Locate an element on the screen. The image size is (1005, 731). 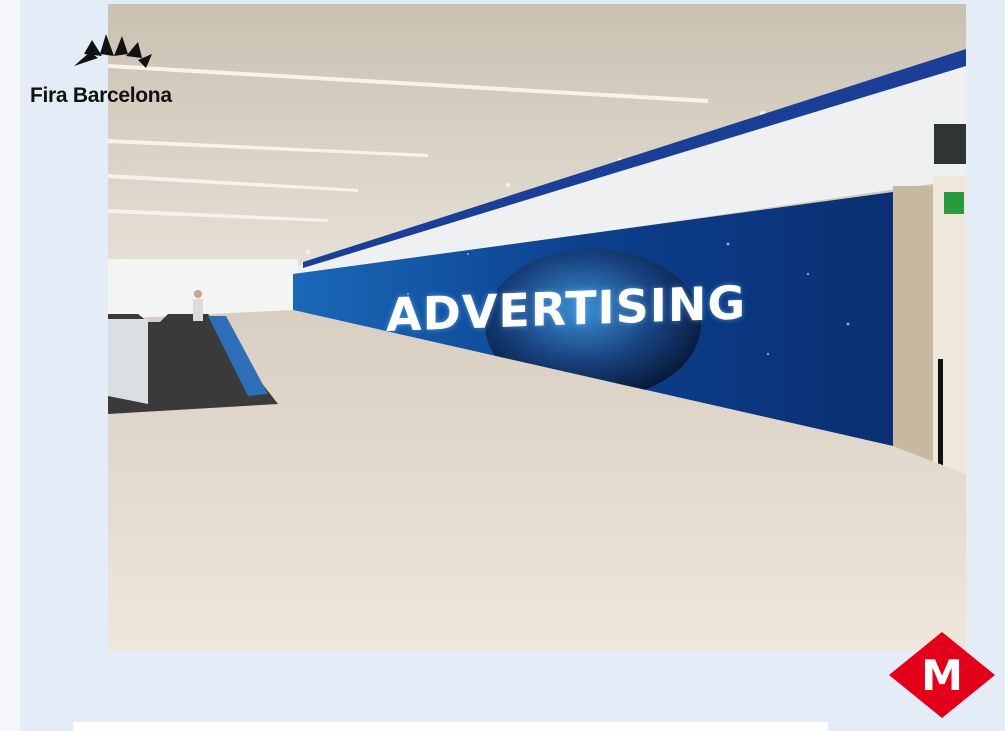
metro-logo: M is located at coordinates (942, 675).